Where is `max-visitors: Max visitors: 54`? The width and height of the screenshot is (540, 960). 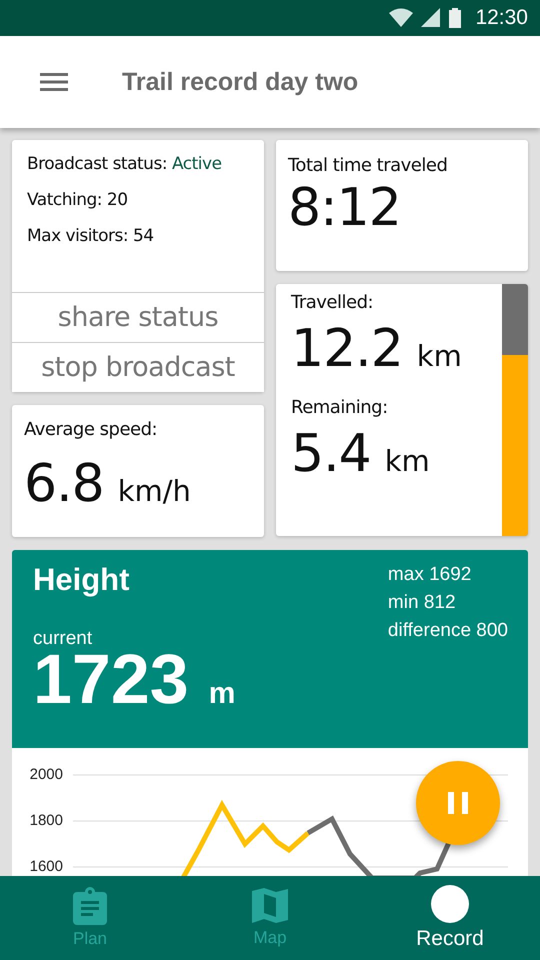 max-visitors: Max visitors: 54 is located at coordinates (91, 236).